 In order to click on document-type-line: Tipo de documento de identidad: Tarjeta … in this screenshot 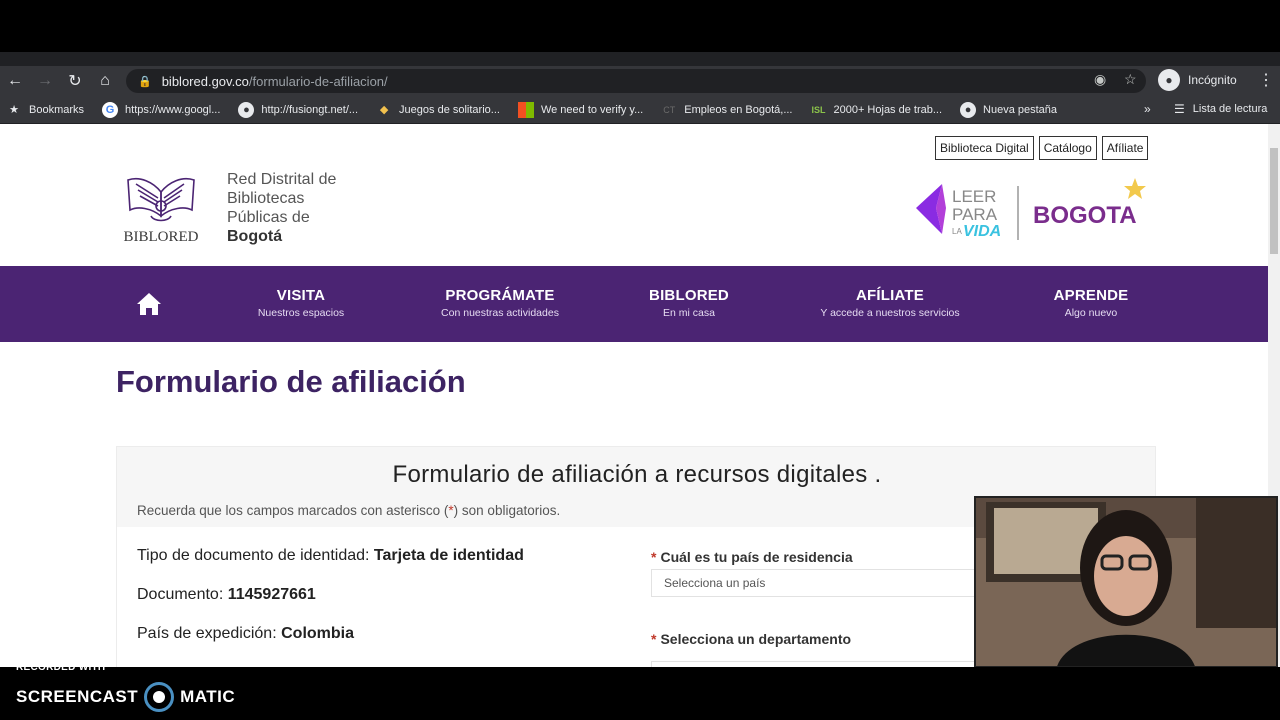, I will do `click(330, 556)`.